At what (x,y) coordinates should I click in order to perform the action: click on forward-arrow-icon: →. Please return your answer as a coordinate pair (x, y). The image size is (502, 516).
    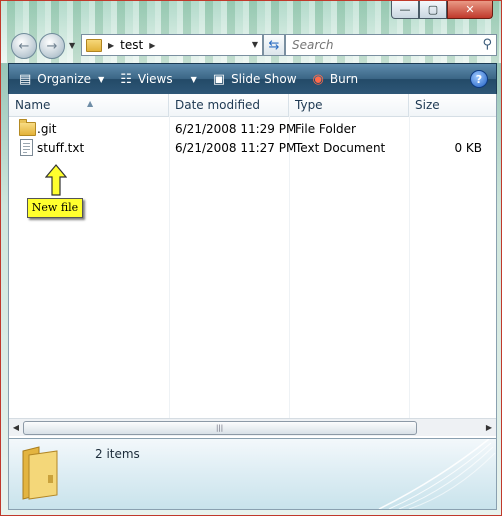
    Looking at the image, I should click on (52, 46).